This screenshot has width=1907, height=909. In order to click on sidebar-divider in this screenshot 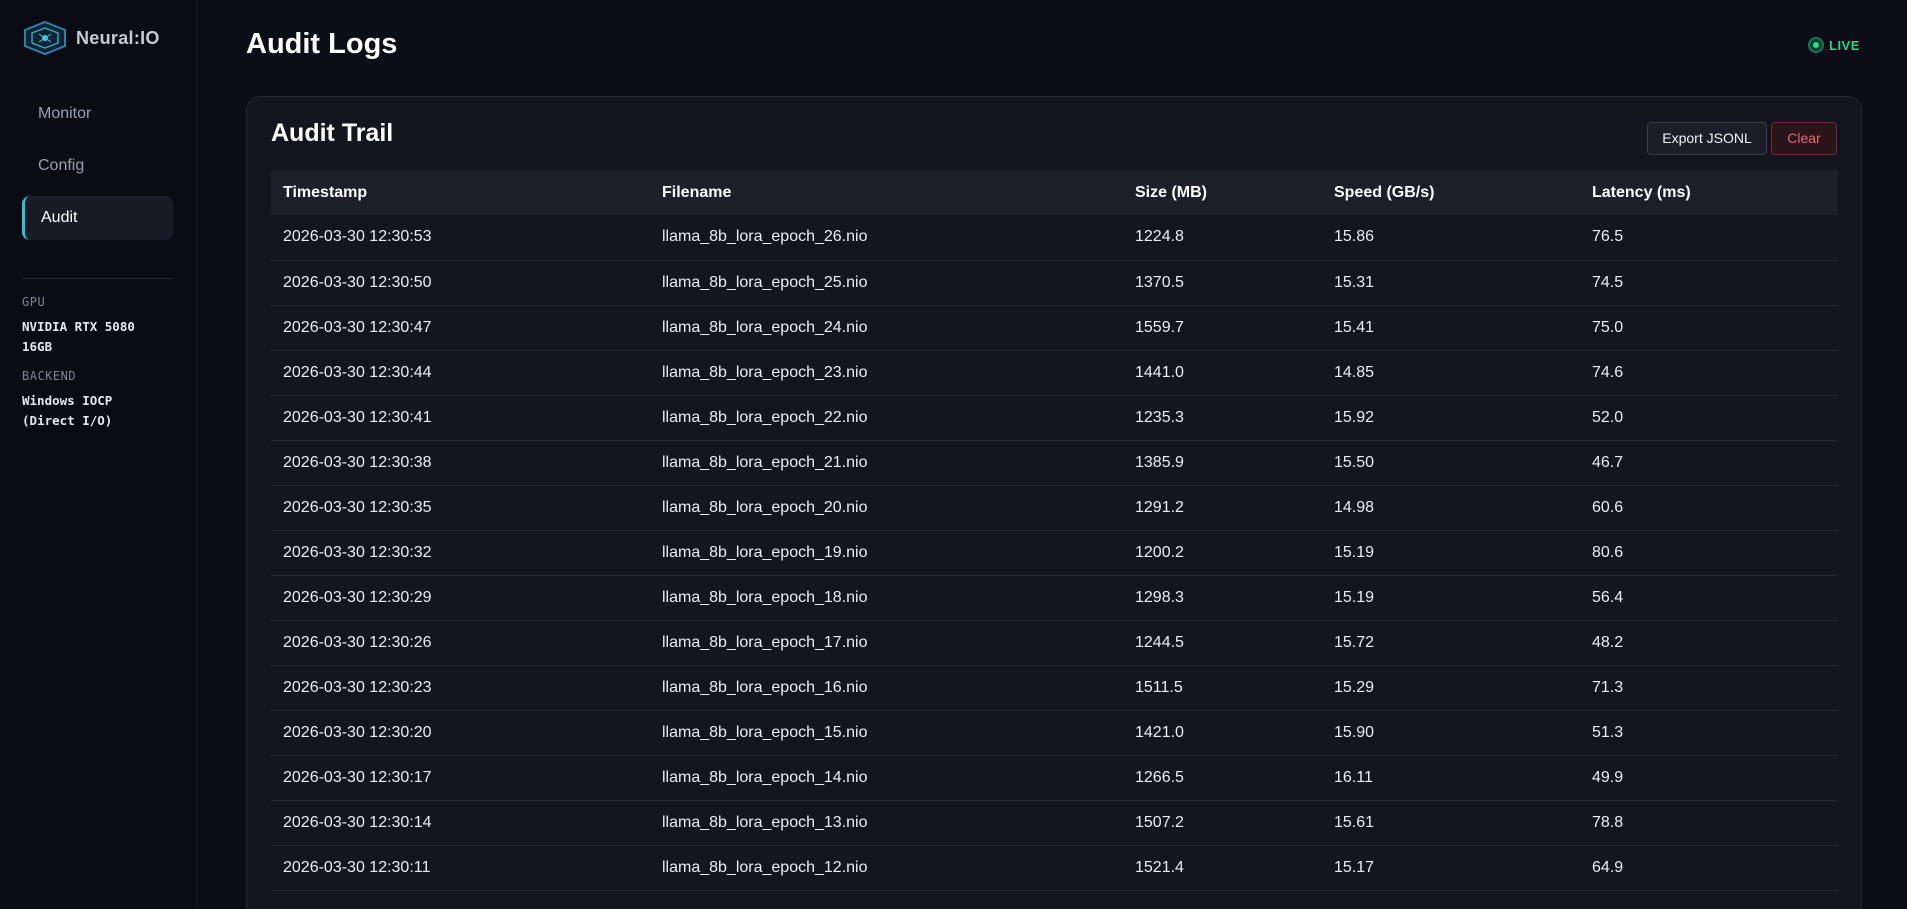, I will do `click(97, 278)`.